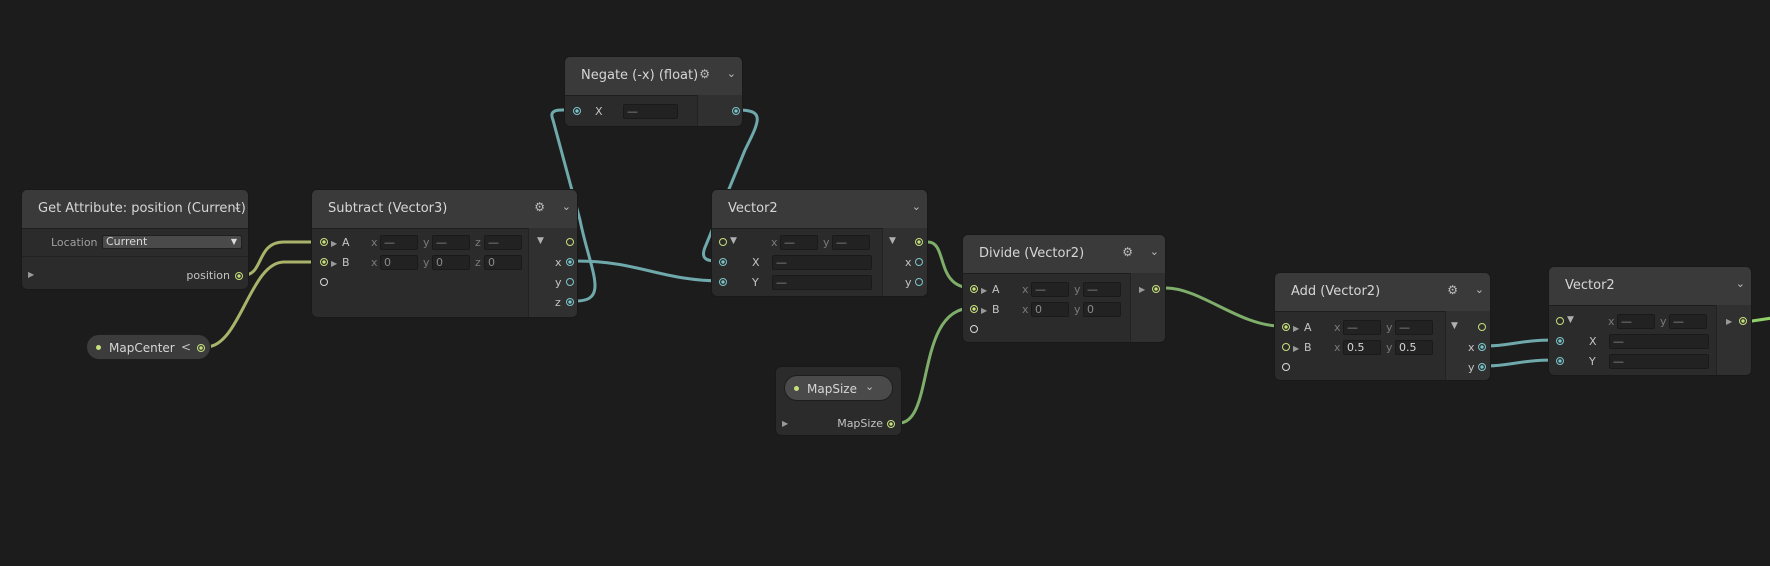 Image resolution: width=1770 pixels, height=566 pixels. What do you see at coordinates (503, 262) in the screenshot?
I see `b-z-field: 0` at bounding box center [503, 262].